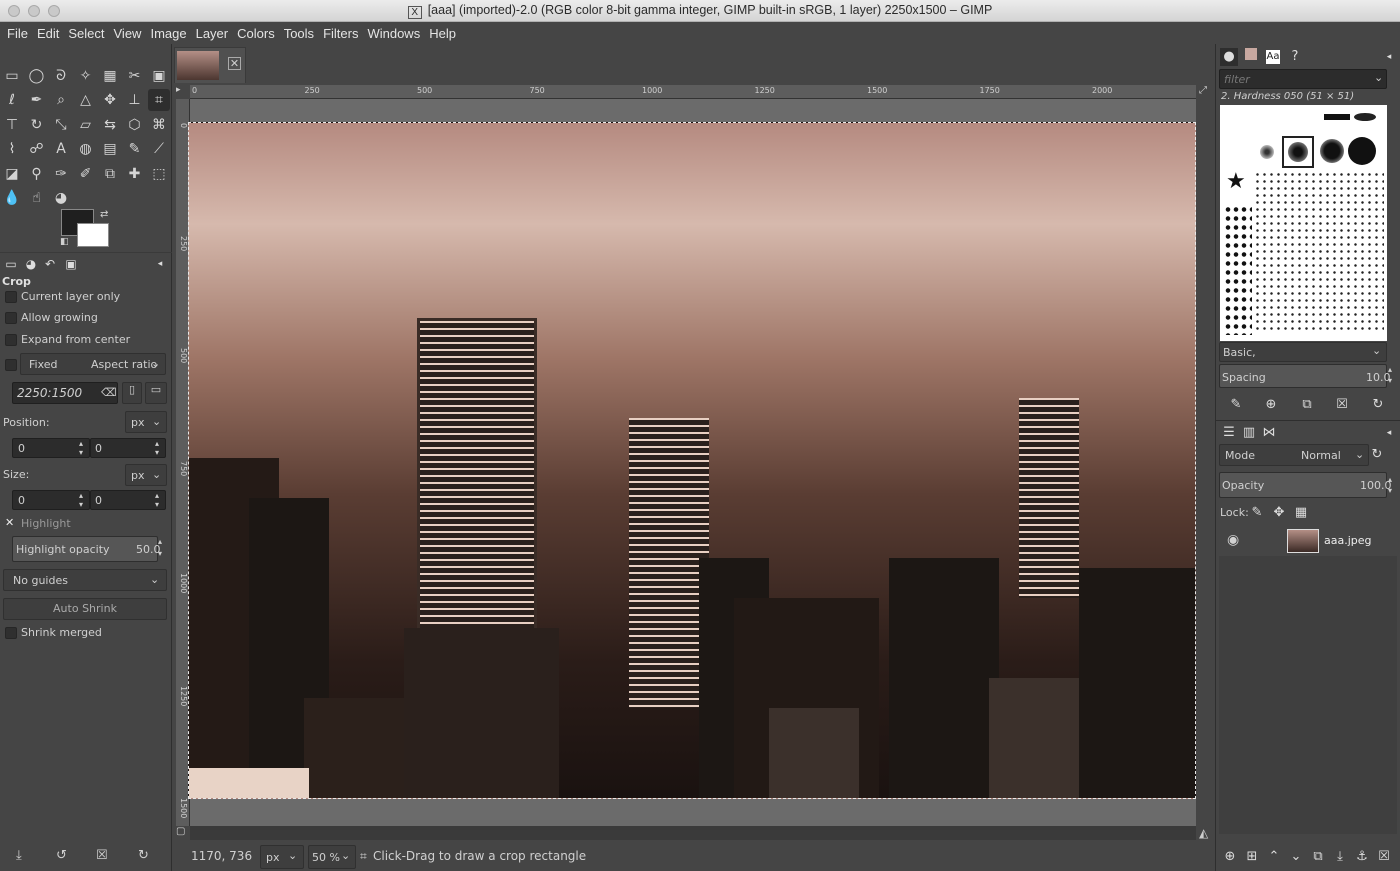 This screenshot has height=871, width=1400. What do you see at coordinates (9, 522) in the screenshot?
I see `highlight-checkbox: ✕` at bounding box center [9, 522].